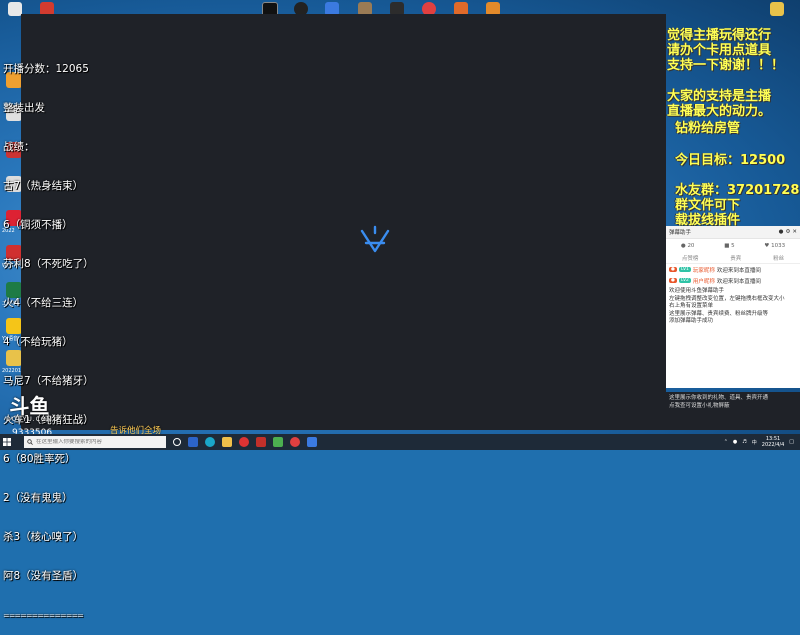 The height and width of the screenshot is (635, 800). Describe the element at coordinates (697, 291) in the screenshot. I see `help-line: 欢迎使用斗鱼弹幕助手` at that location.